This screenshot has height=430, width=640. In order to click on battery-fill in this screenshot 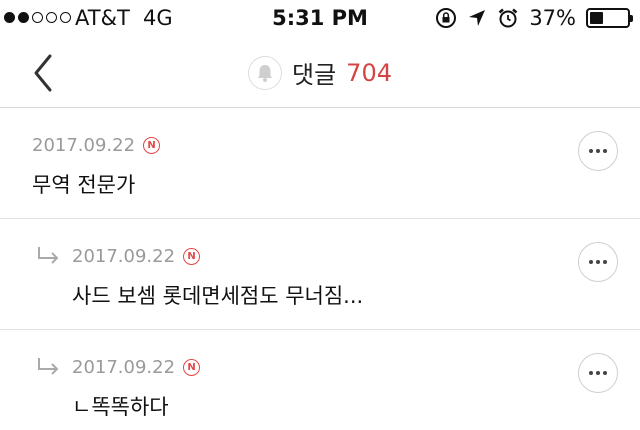, I will do `click(596, 18)`.